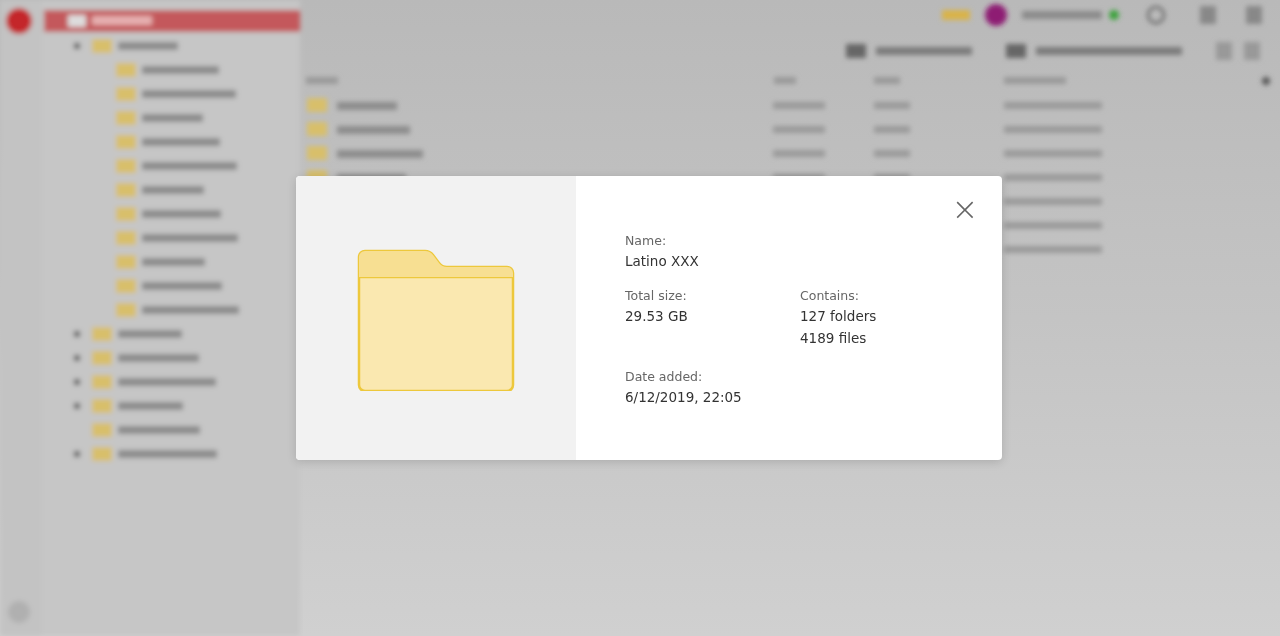  I want to click on folder-icon, so click(436, 320).